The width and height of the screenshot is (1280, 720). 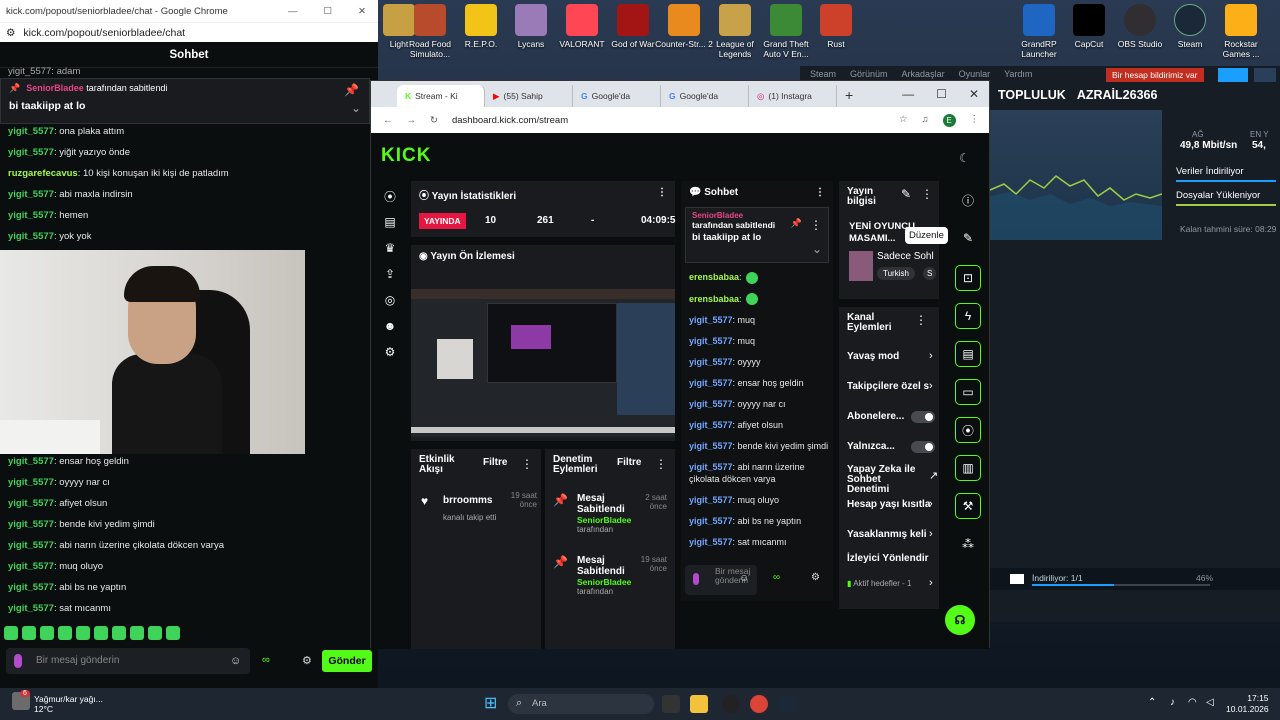 What do you see at coordinates (406, 156) in the screenshot?
I see `kick-logo: KICK` at bounding box center [406, 156].